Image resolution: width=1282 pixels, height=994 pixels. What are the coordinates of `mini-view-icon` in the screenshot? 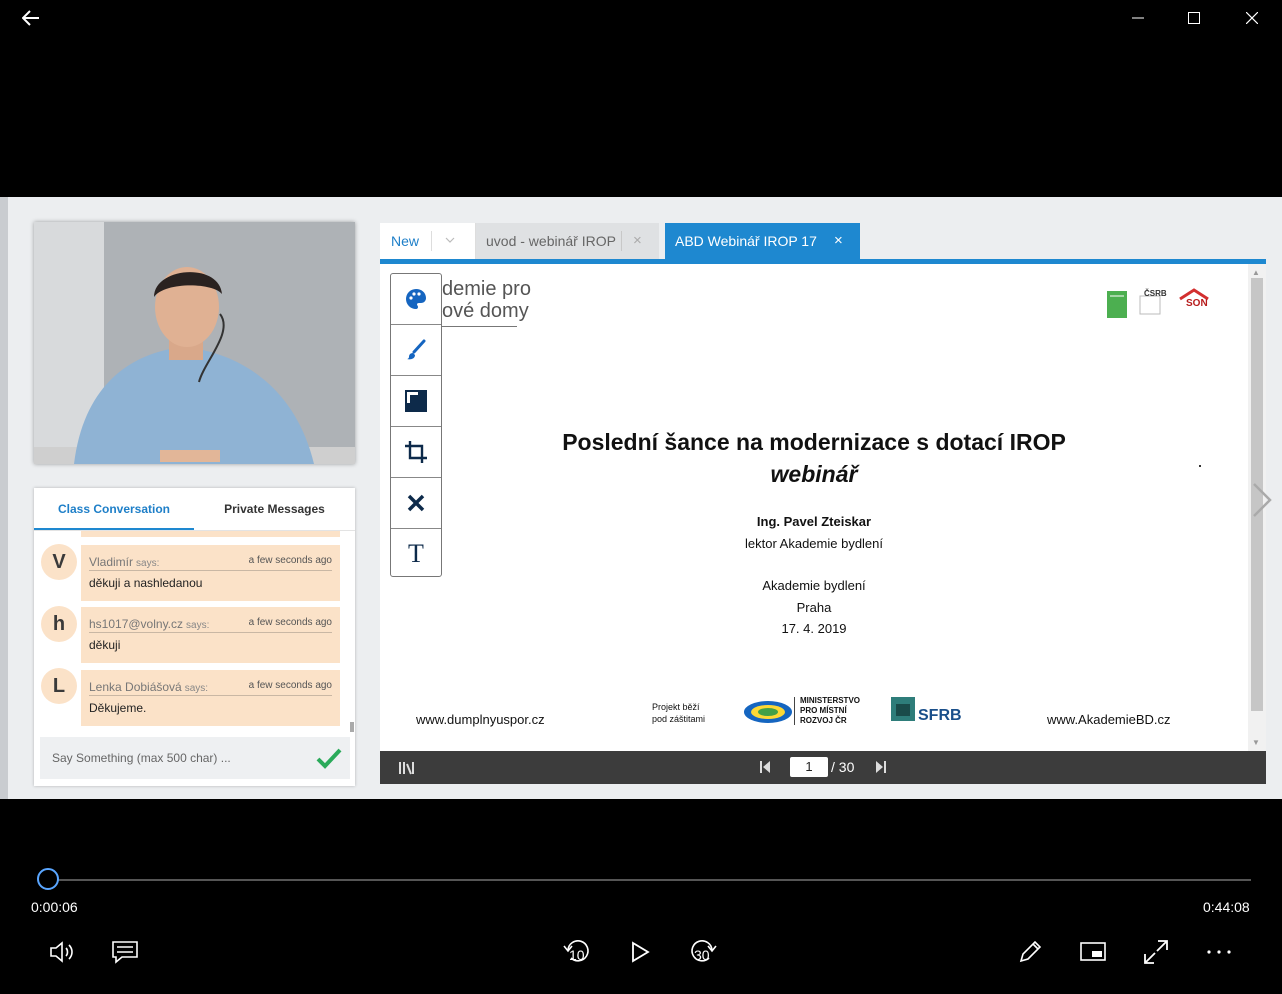 It's located at (1093, 951).